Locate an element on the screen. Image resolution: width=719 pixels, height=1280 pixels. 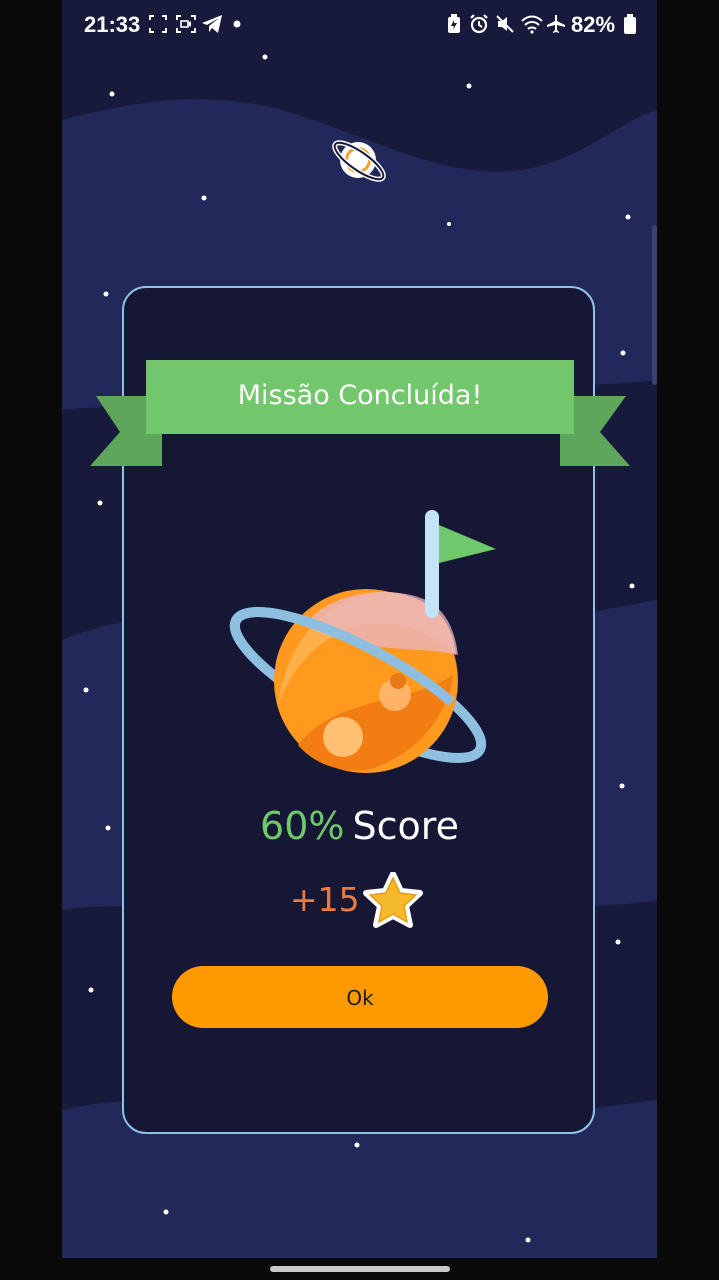
planet-logo-icon is located at coordinates (359, 161).